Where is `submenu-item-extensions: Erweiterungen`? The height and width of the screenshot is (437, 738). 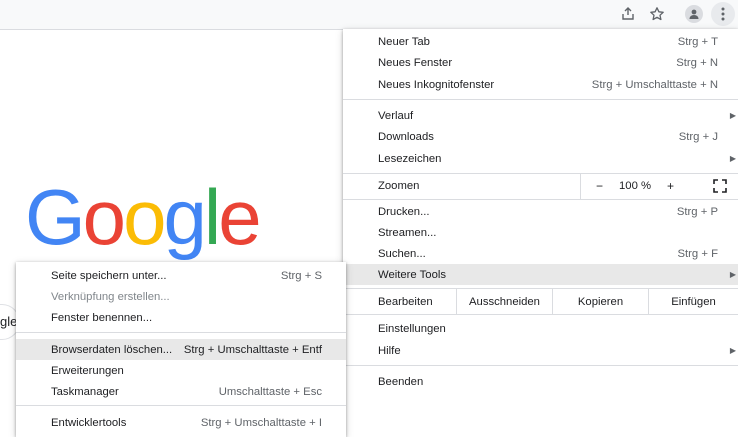
submenu-item-extensions: Erweiterungen is located at coordinates (181, 370).